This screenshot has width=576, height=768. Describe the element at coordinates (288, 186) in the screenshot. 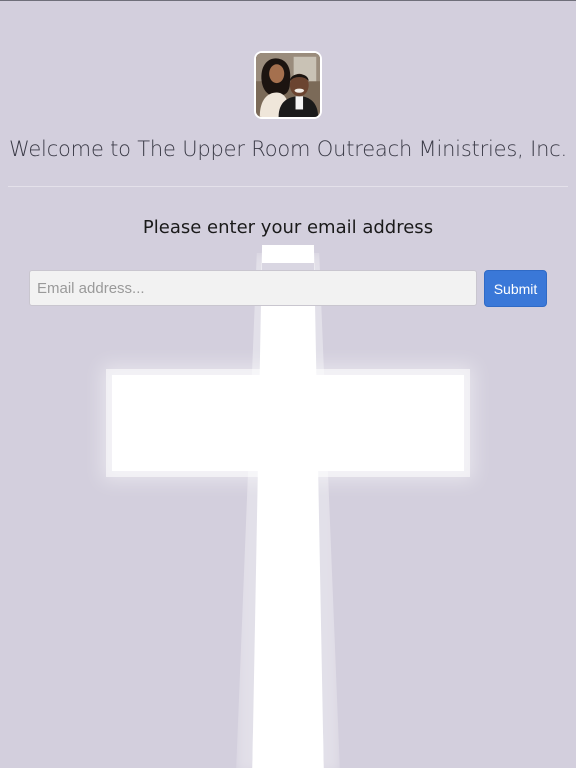

I see `divider` at that location.